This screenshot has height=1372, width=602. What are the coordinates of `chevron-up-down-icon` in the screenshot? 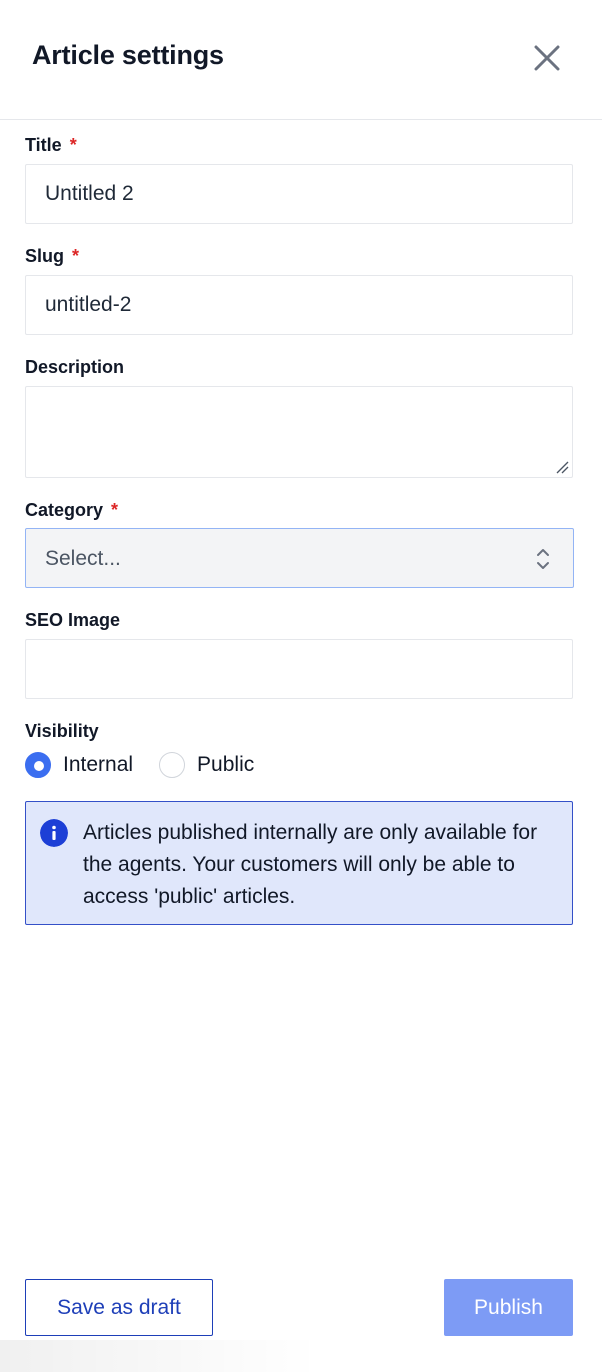 It's located at (543, 559).